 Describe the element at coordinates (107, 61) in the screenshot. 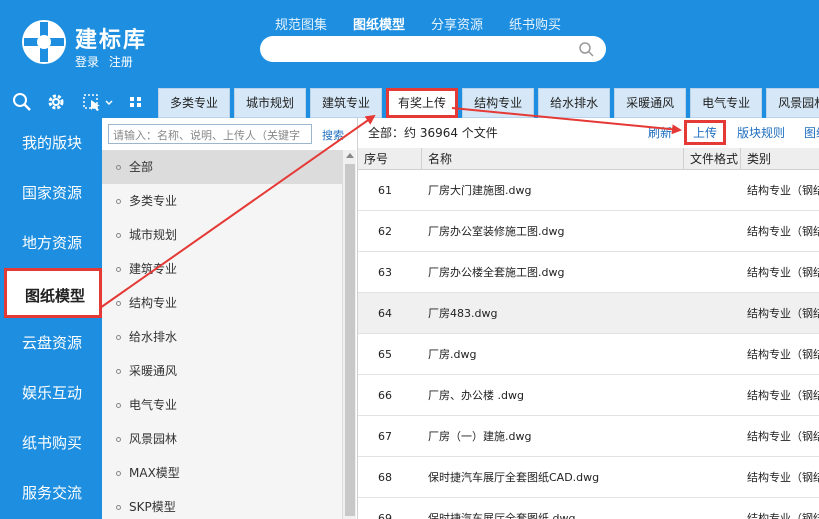

I see `login-links: 登录 注册` at that location.